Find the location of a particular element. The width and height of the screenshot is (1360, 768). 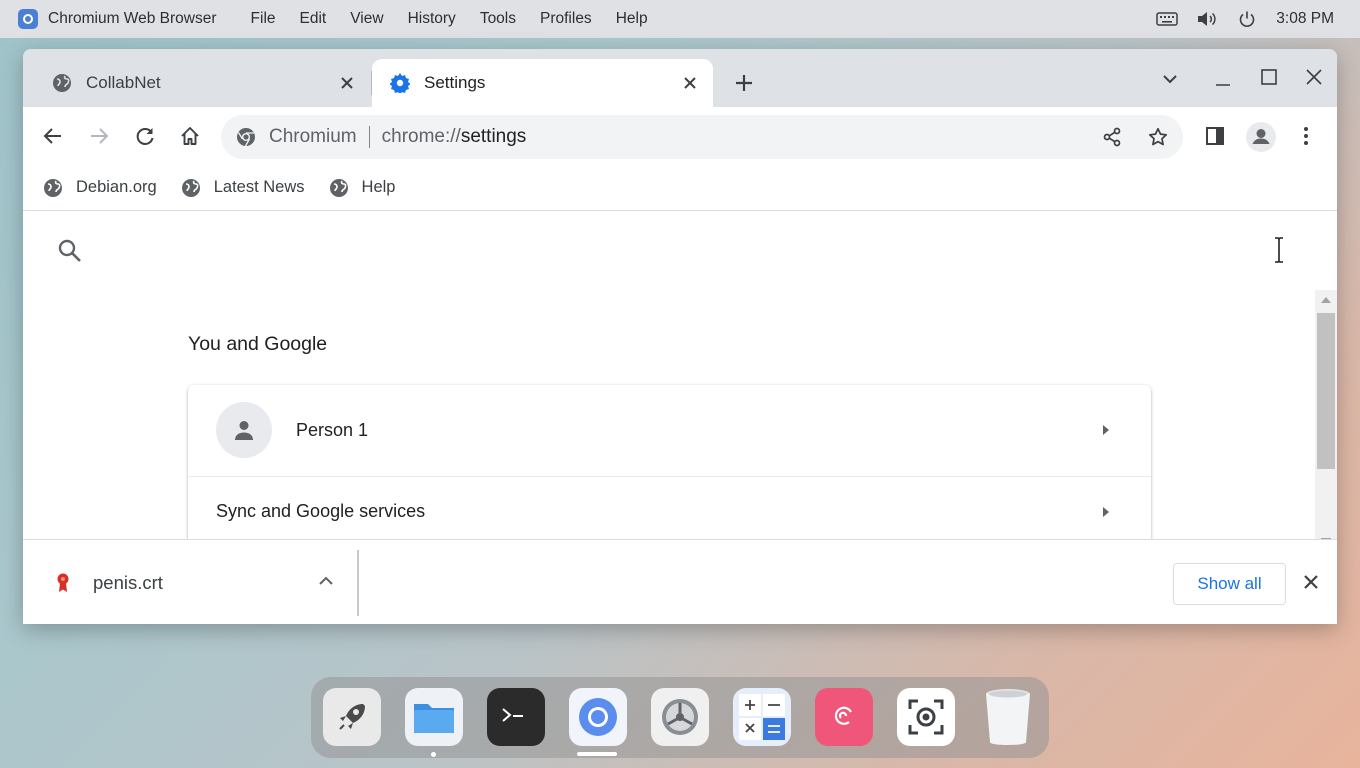

menu-file: File is located at coordinates (263, 19).